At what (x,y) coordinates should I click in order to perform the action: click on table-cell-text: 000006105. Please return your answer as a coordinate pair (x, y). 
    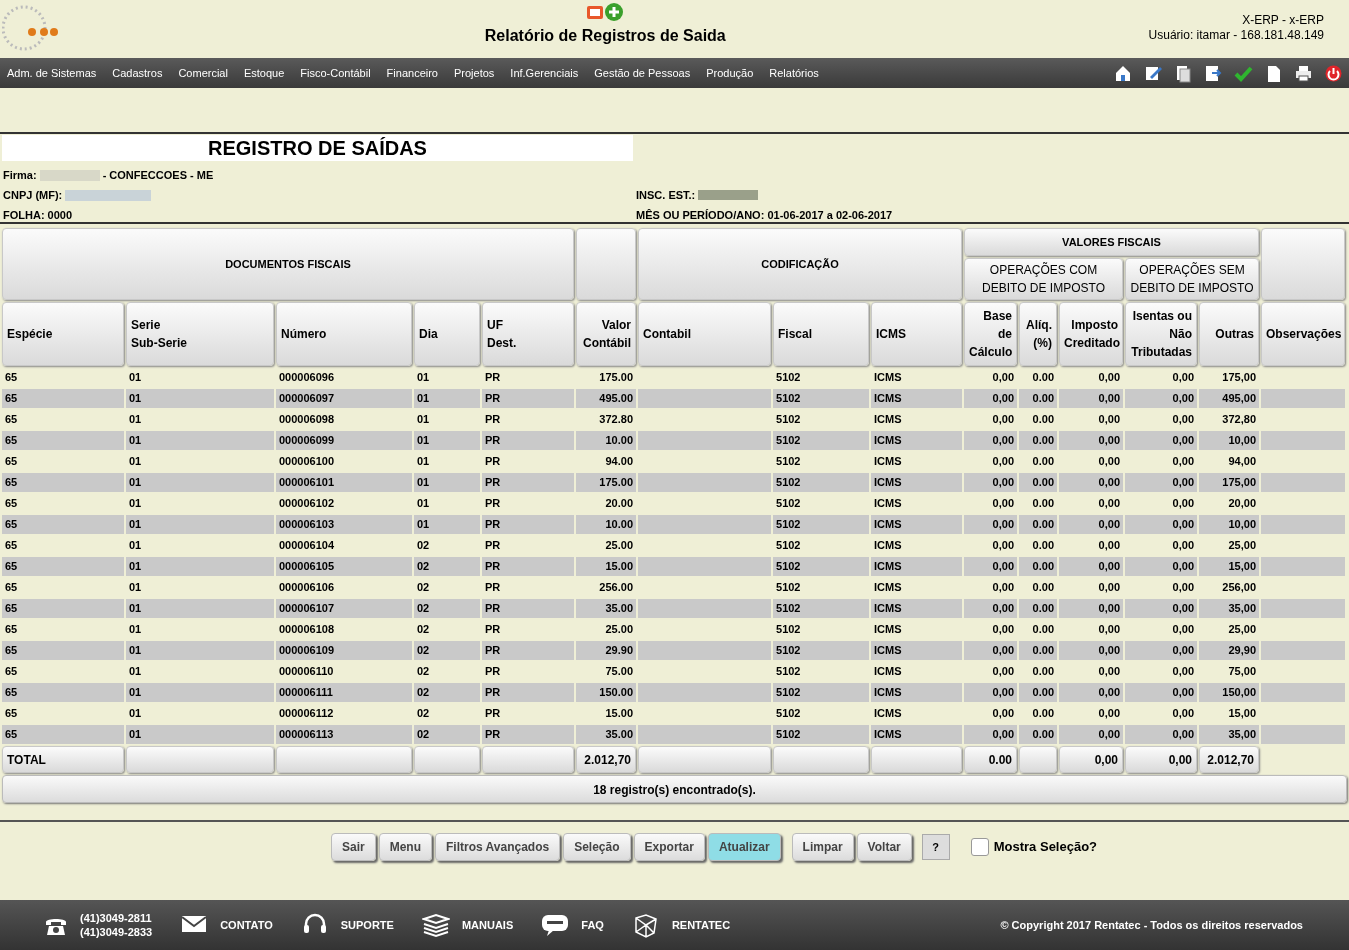
    Looking at the image, I should click on (307, 566).